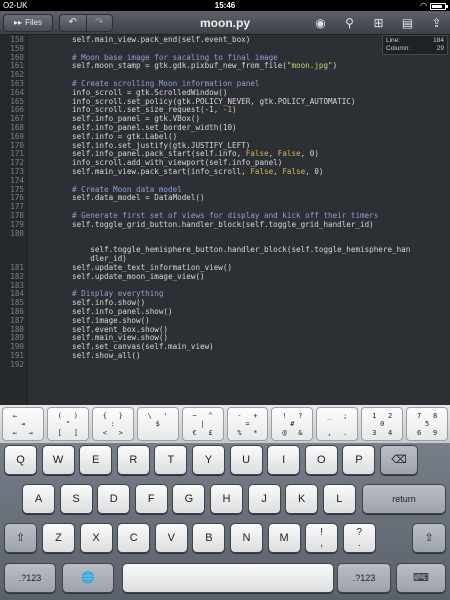 Image resolution: width=450 pixels, height=600 pixels. What do you see at coordinates (339, 499) in the screenshot?
I see `key-l: L` at bounding box center [339, 499].